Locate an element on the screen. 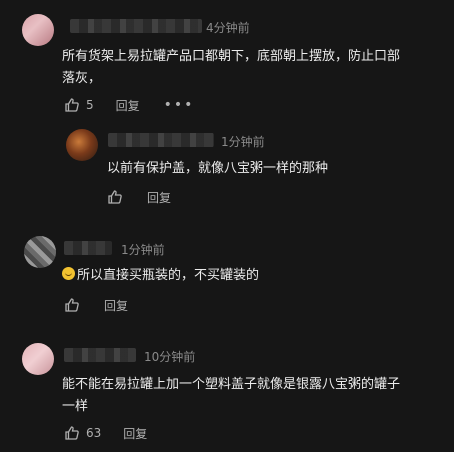 The width and height of the screenshot is (454, 452). comment-time: 4分钟前 is located at coordinates (228, 28).